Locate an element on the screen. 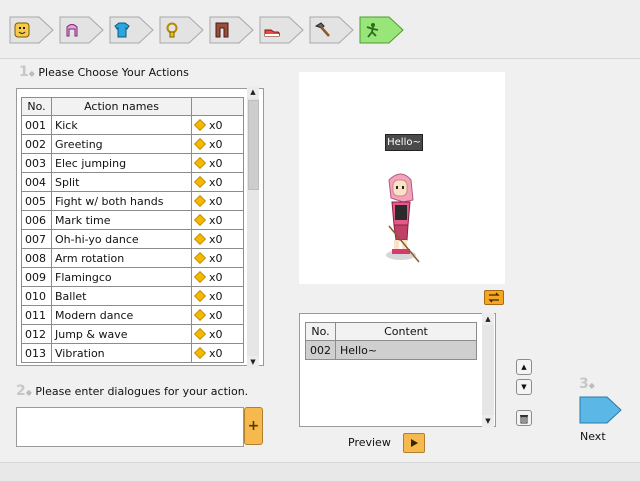 The width and height of the screenshot is (640, 481). table-row: 009 Flamingco x0 is located at coordinates (132, 277).